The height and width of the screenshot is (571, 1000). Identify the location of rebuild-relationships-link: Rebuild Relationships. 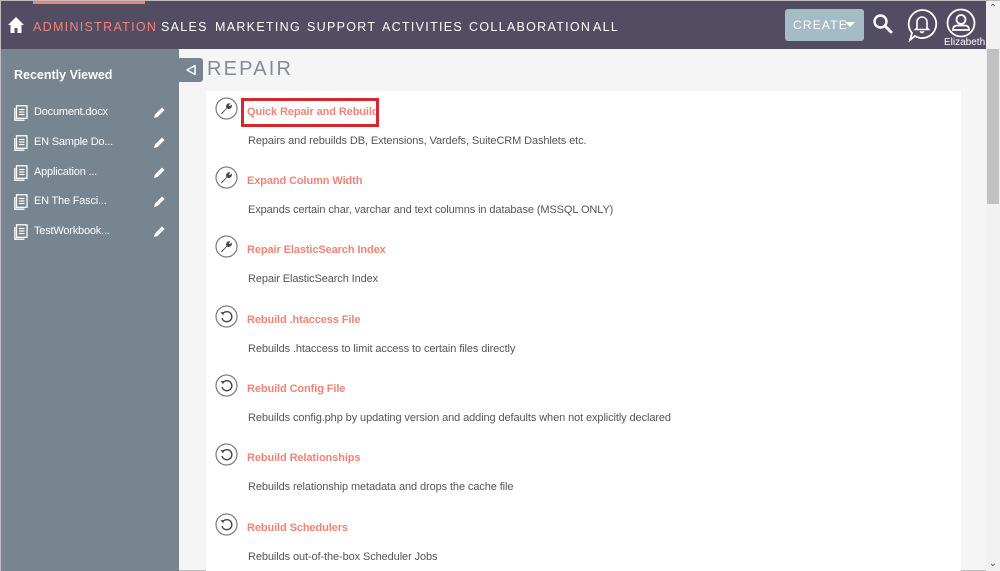
(304, 458).